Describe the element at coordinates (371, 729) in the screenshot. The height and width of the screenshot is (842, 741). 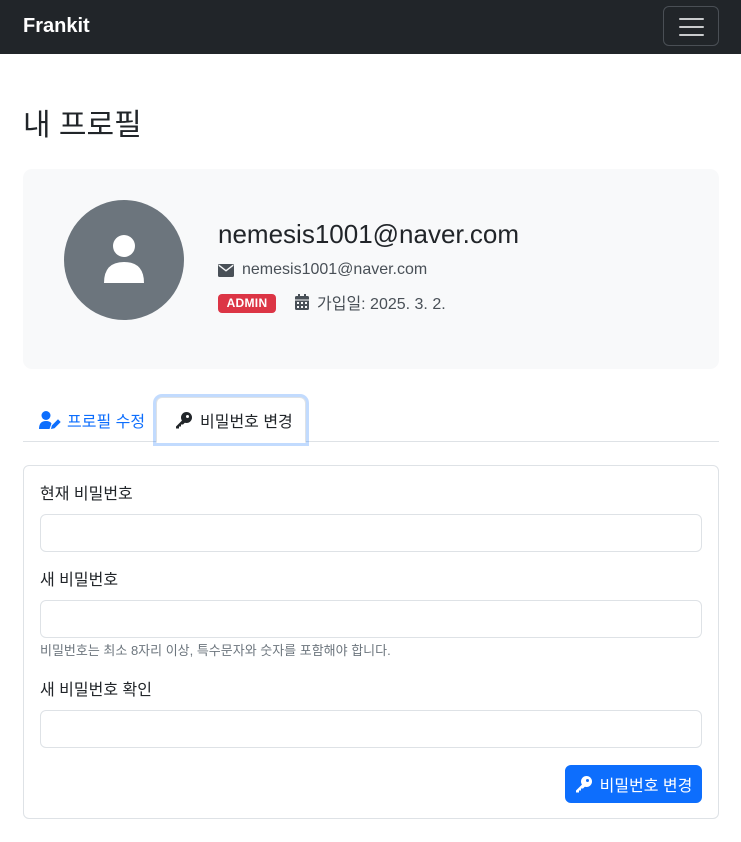
I see `confirm-password-input` at that location.